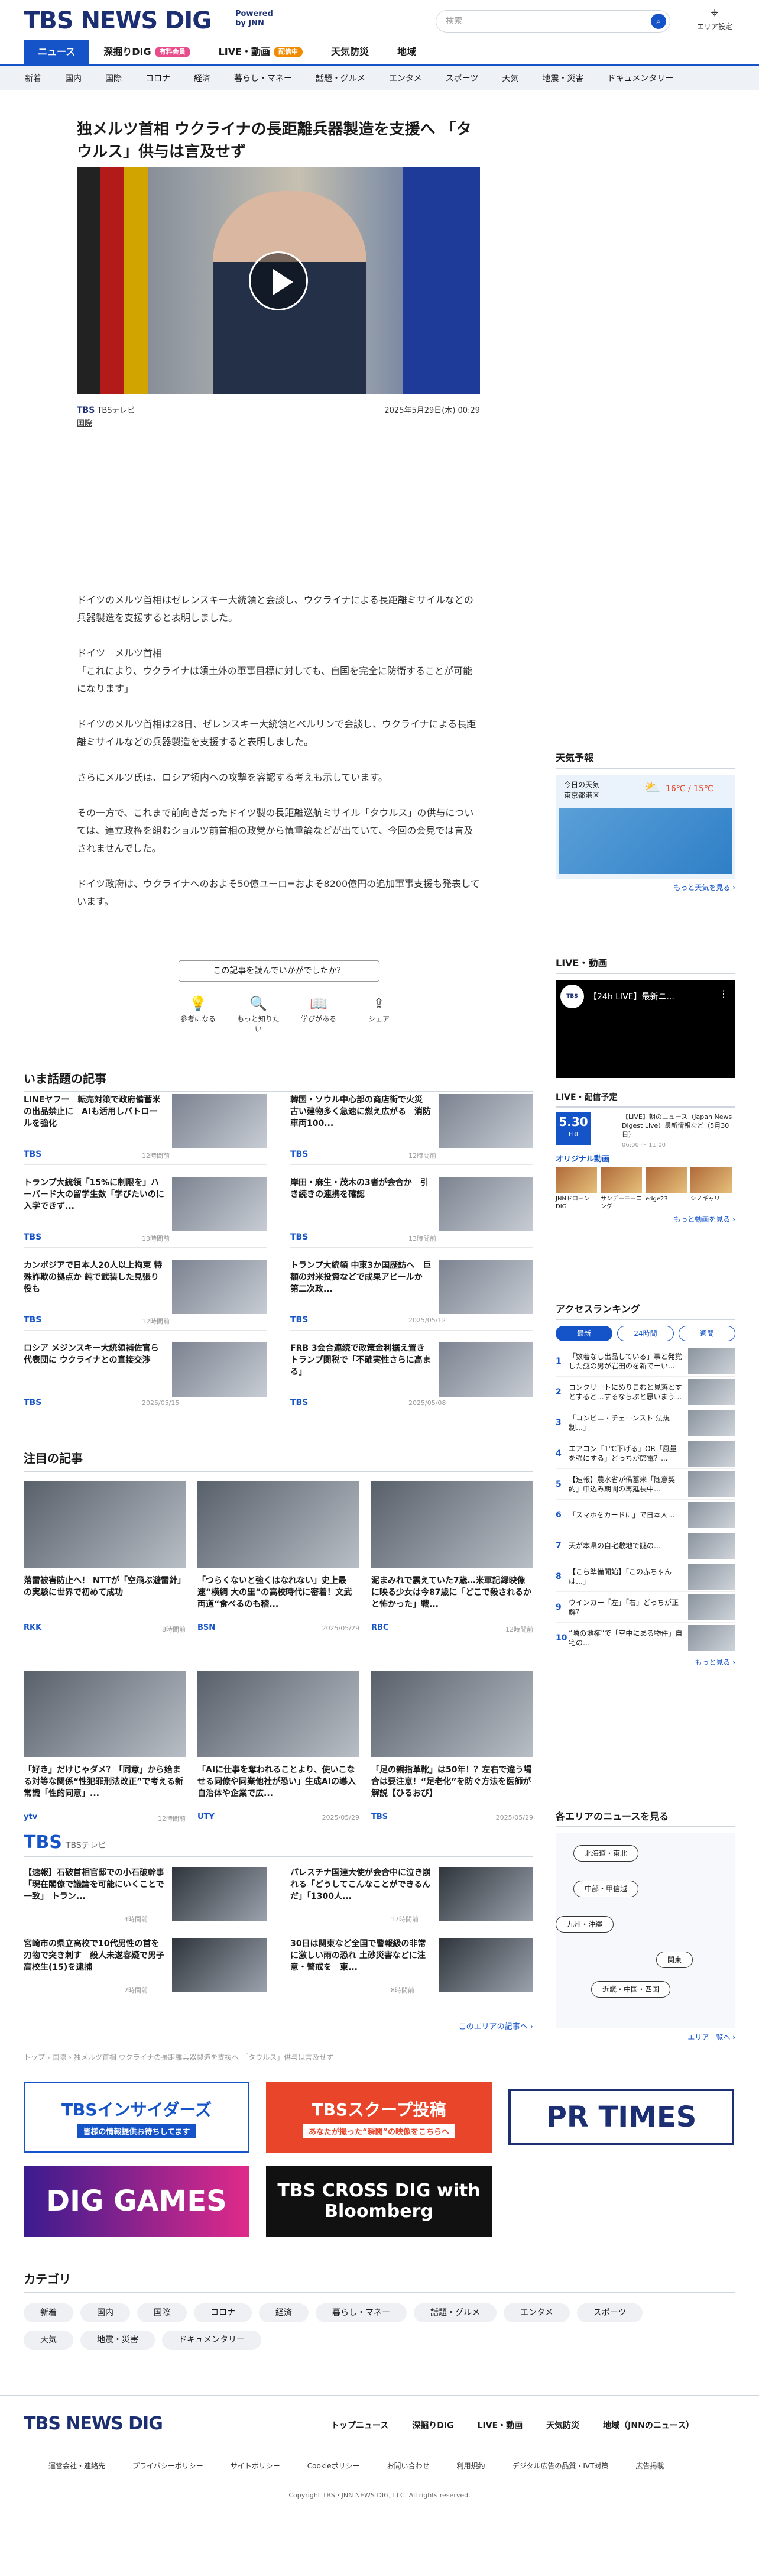  Describe the element at coordinates (645, 1029) in the screenshot. I see `live-player: TBS 【24h LIVE】最新ニ... ⋮` at that location.